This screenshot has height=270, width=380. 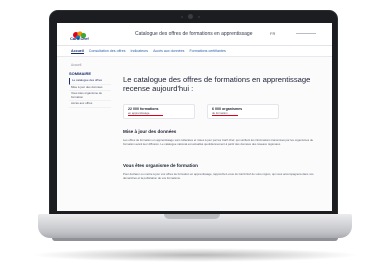 What do you see at coordinates (90, 104) in the screenshot?
I see `sidebar-item-access: Accès aux offres` at bounding box center [90, 104].